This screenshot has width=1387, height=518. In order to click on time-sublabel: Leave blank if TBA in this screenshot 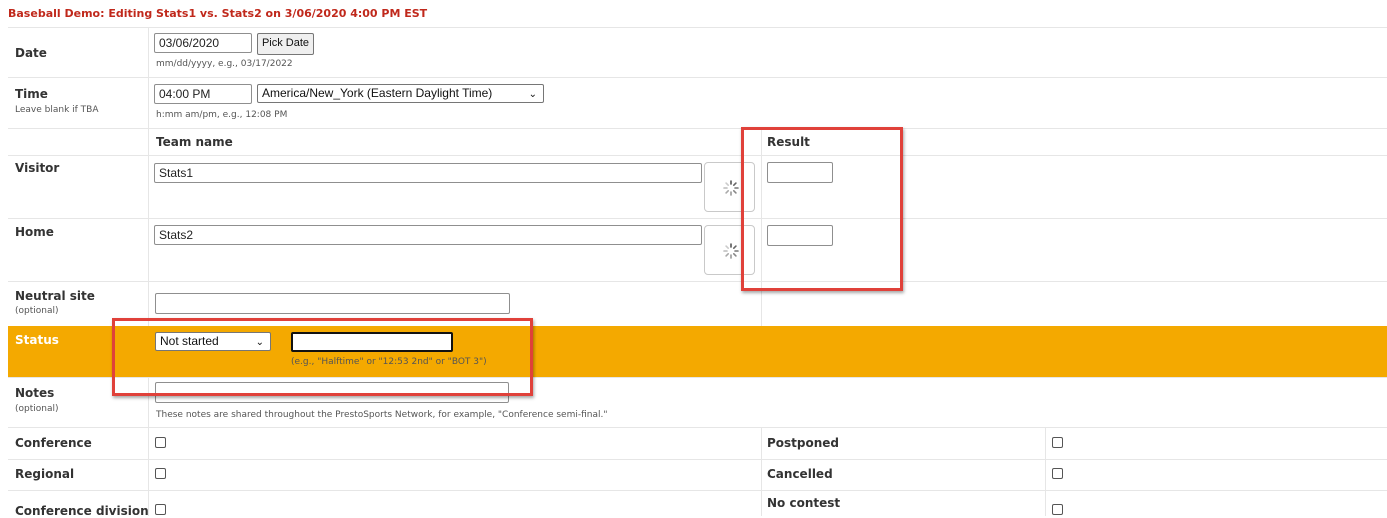, I will do `click(57, 110)`.